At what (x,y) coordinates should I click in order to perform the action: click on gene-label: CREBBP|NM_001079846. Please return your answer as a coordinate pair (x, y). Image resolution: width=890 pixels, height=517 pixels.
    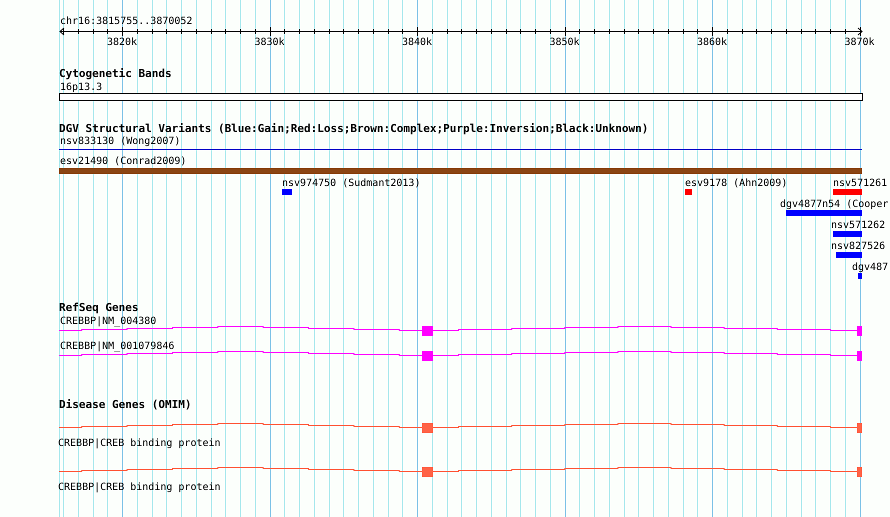
    Looking at the image, I should click on (117, 346).